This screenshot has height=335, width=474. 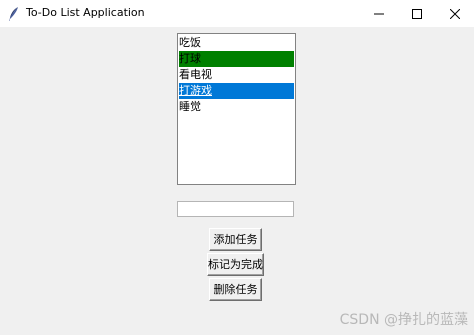 I want to click on minimize-icon, so click(x=379, y=13).